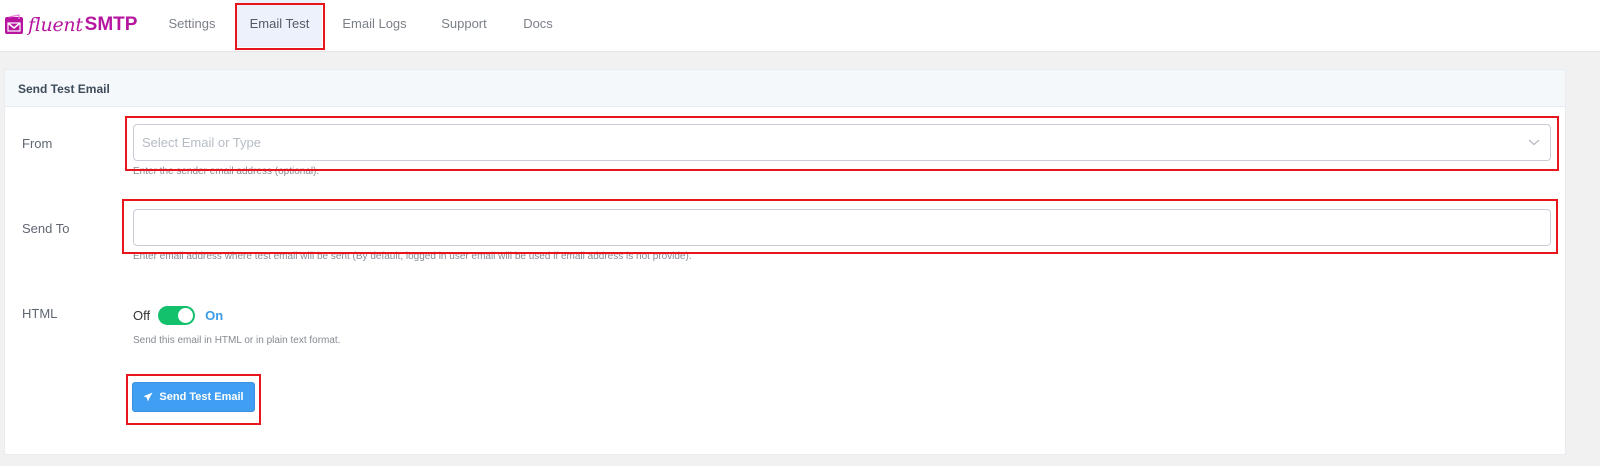 This screenshot has height=466, width=1600. Describe the element at coordinates (46, 228) in the screenshot. I see `send-to-label: Send To` at that location.